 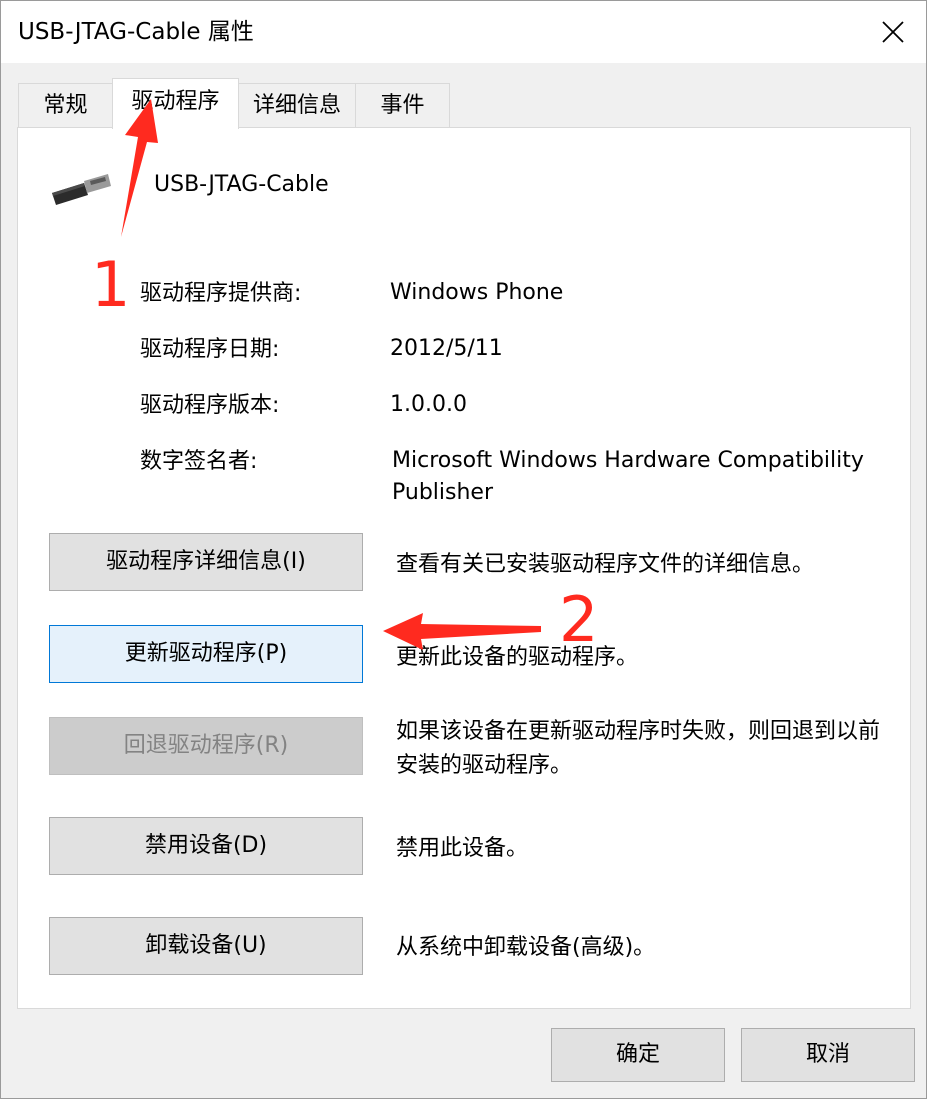 I want to click on close-icon, so click(x=893, y=32).